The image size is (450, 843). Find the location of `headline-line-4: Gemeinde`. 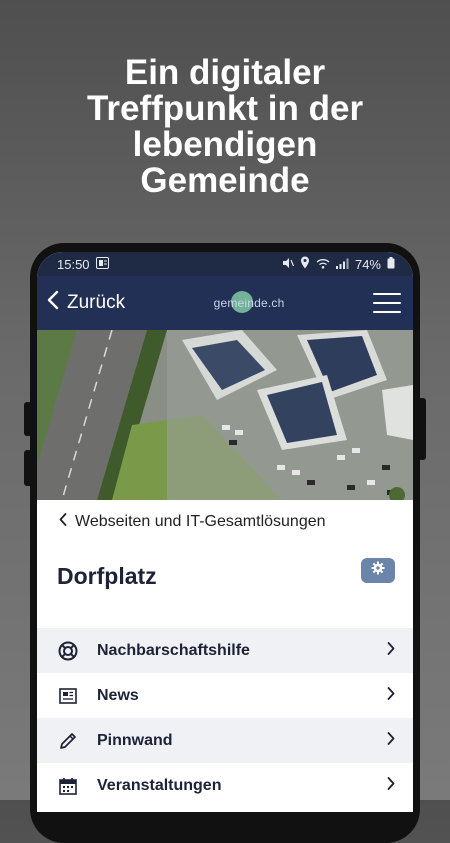

headline-line-4: Gemeinde is located at coordinates (225, 180).